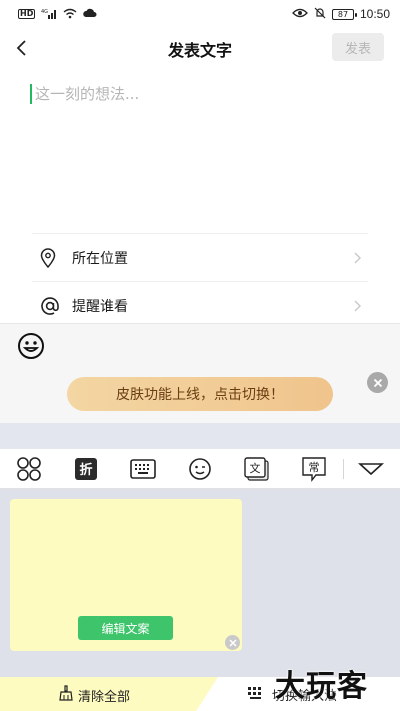 Image resolution: width=400 pixels, height=711 pixels. I want to click on skin-banner: 皮肤功能上线，点击切换！, so click(200, 394).